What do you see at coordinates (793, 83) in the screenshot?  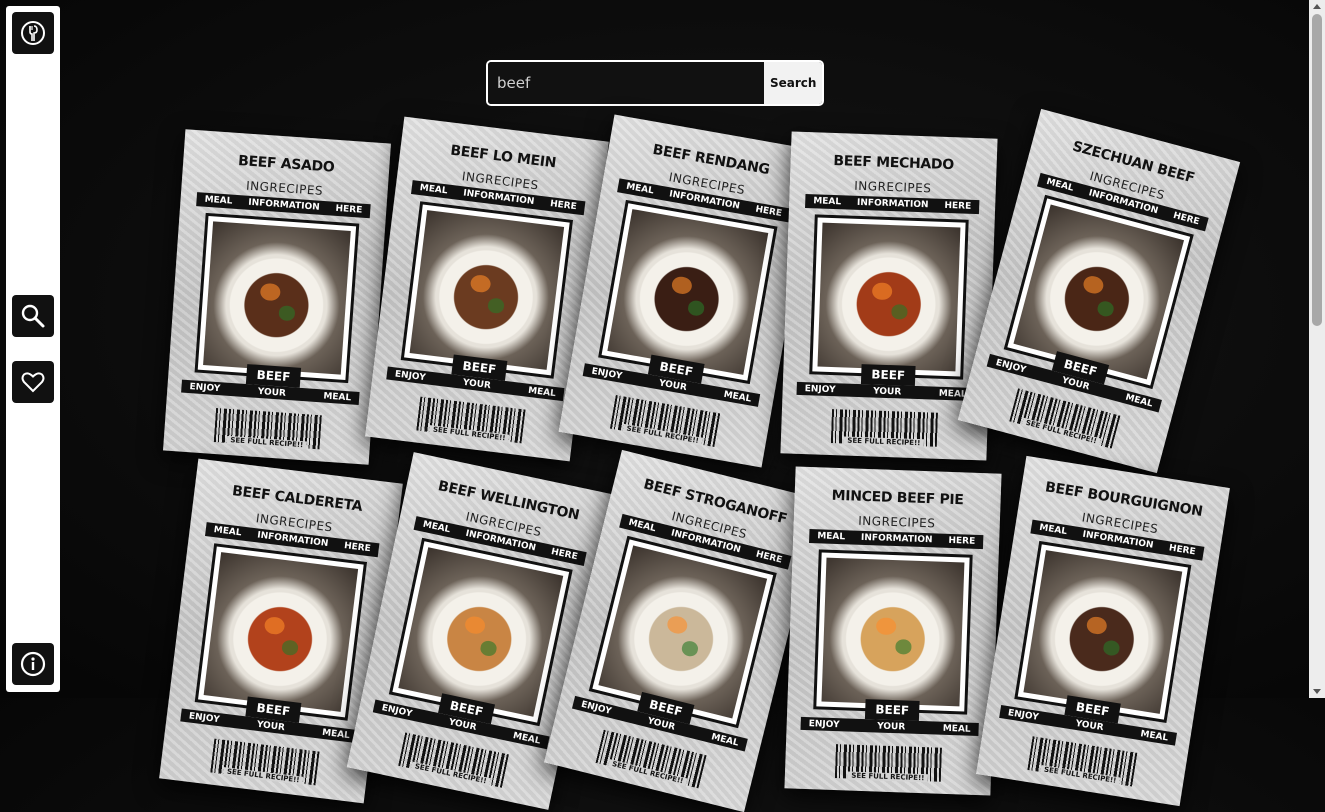 I see `search-button: Search` at bounding box center [793, 83].